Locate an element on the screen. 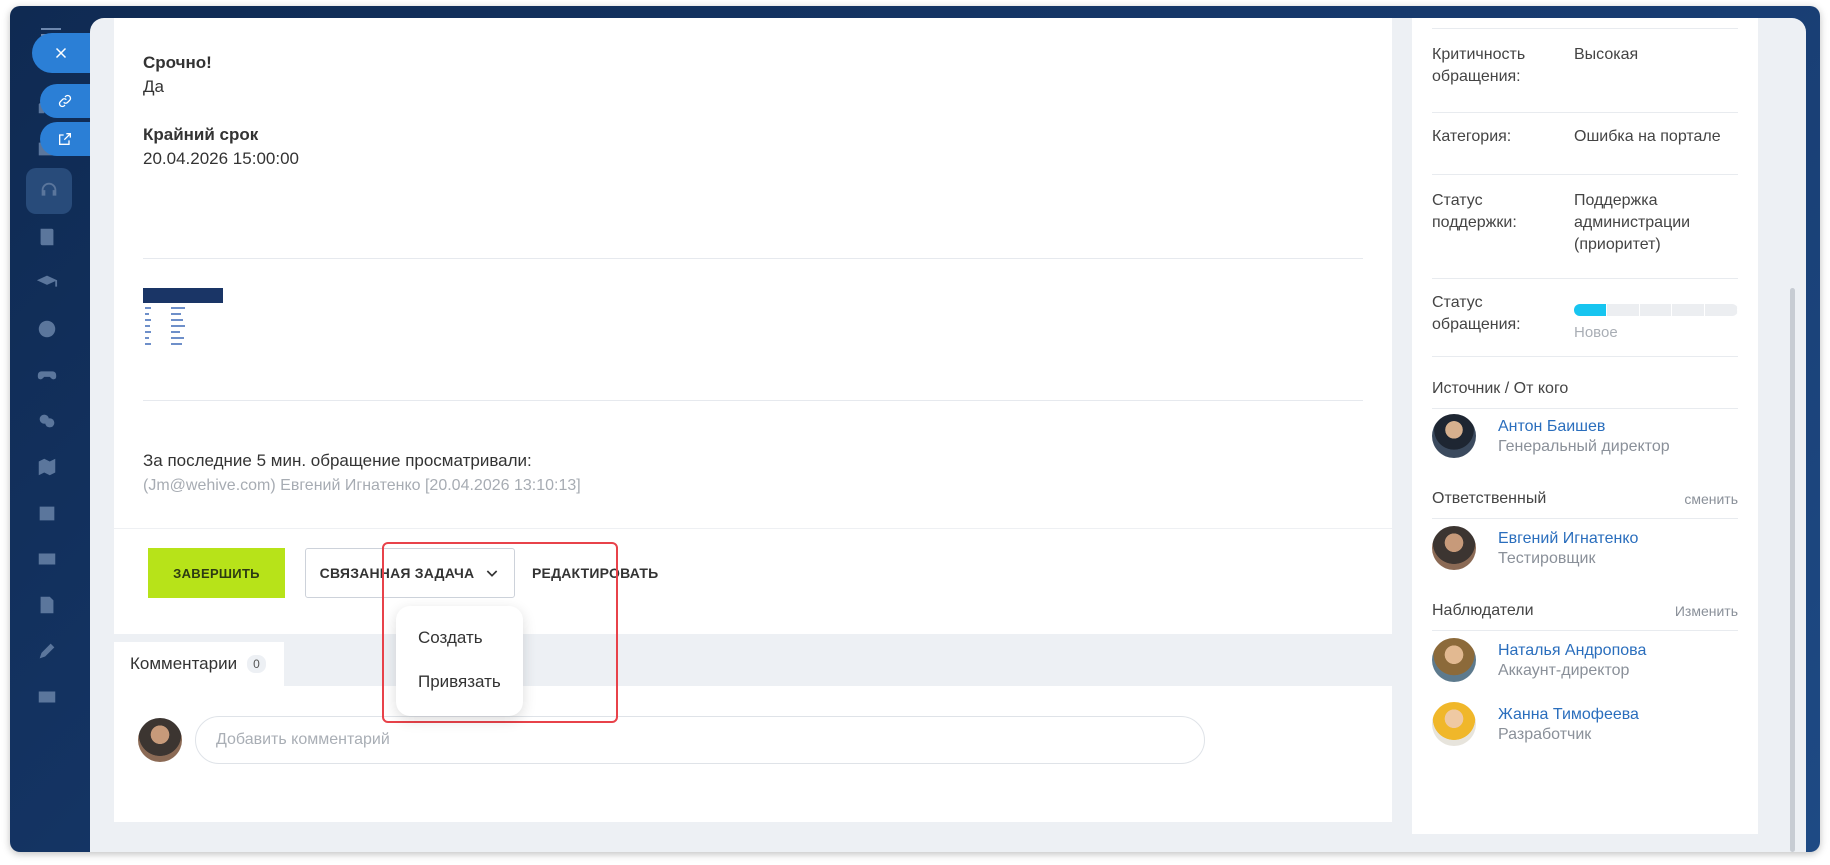  open-external-button is located at coordinates (65, 139).